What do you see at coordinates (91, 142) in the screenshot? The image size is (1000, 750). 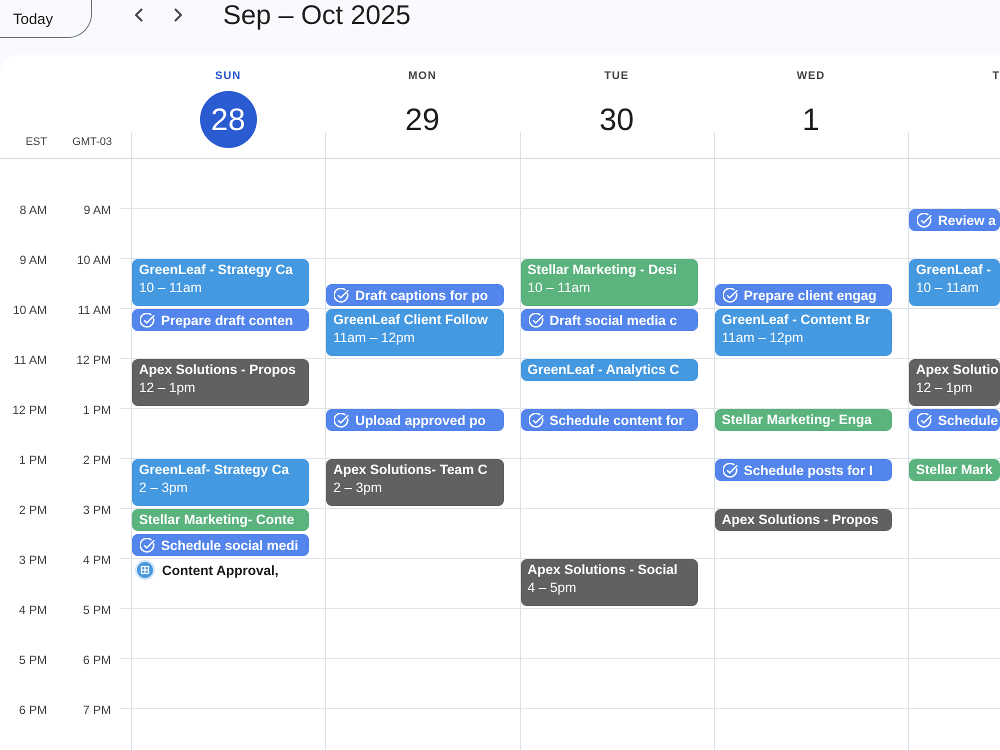 I see `timezone-label: GMT-03` at bounding box center [91, 142].